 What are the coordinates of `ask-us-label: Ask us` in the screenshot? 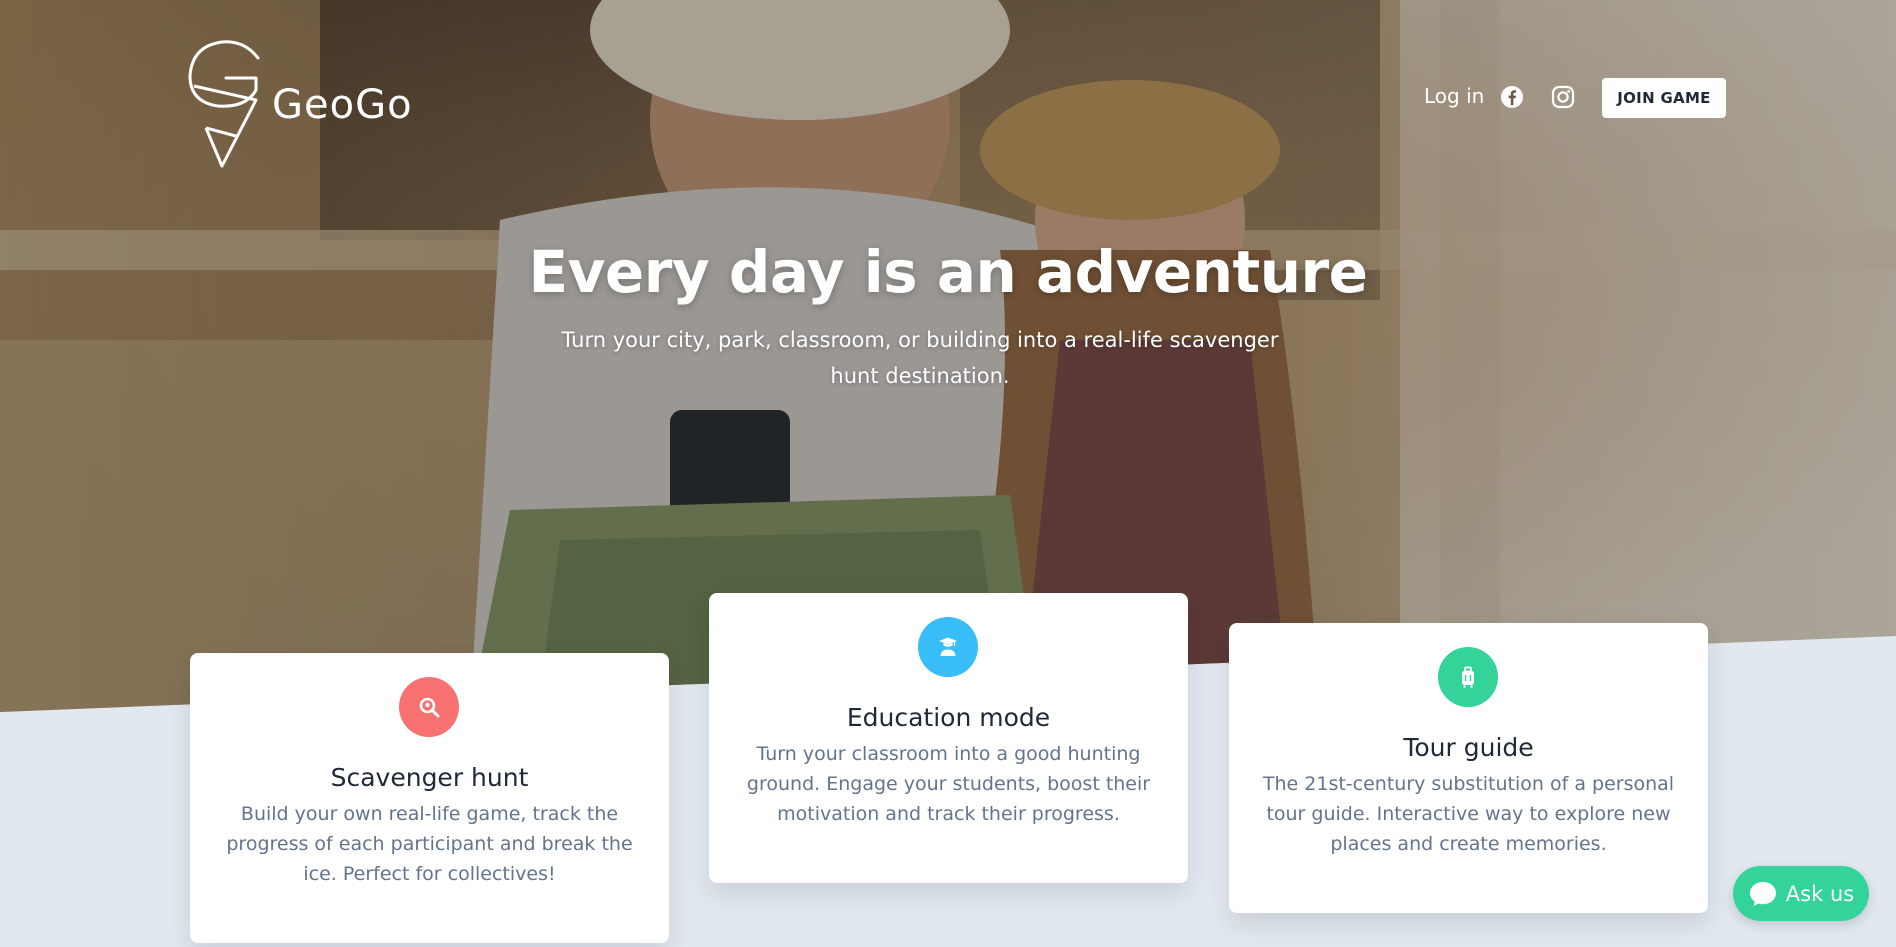 It's located at (1820, 893).